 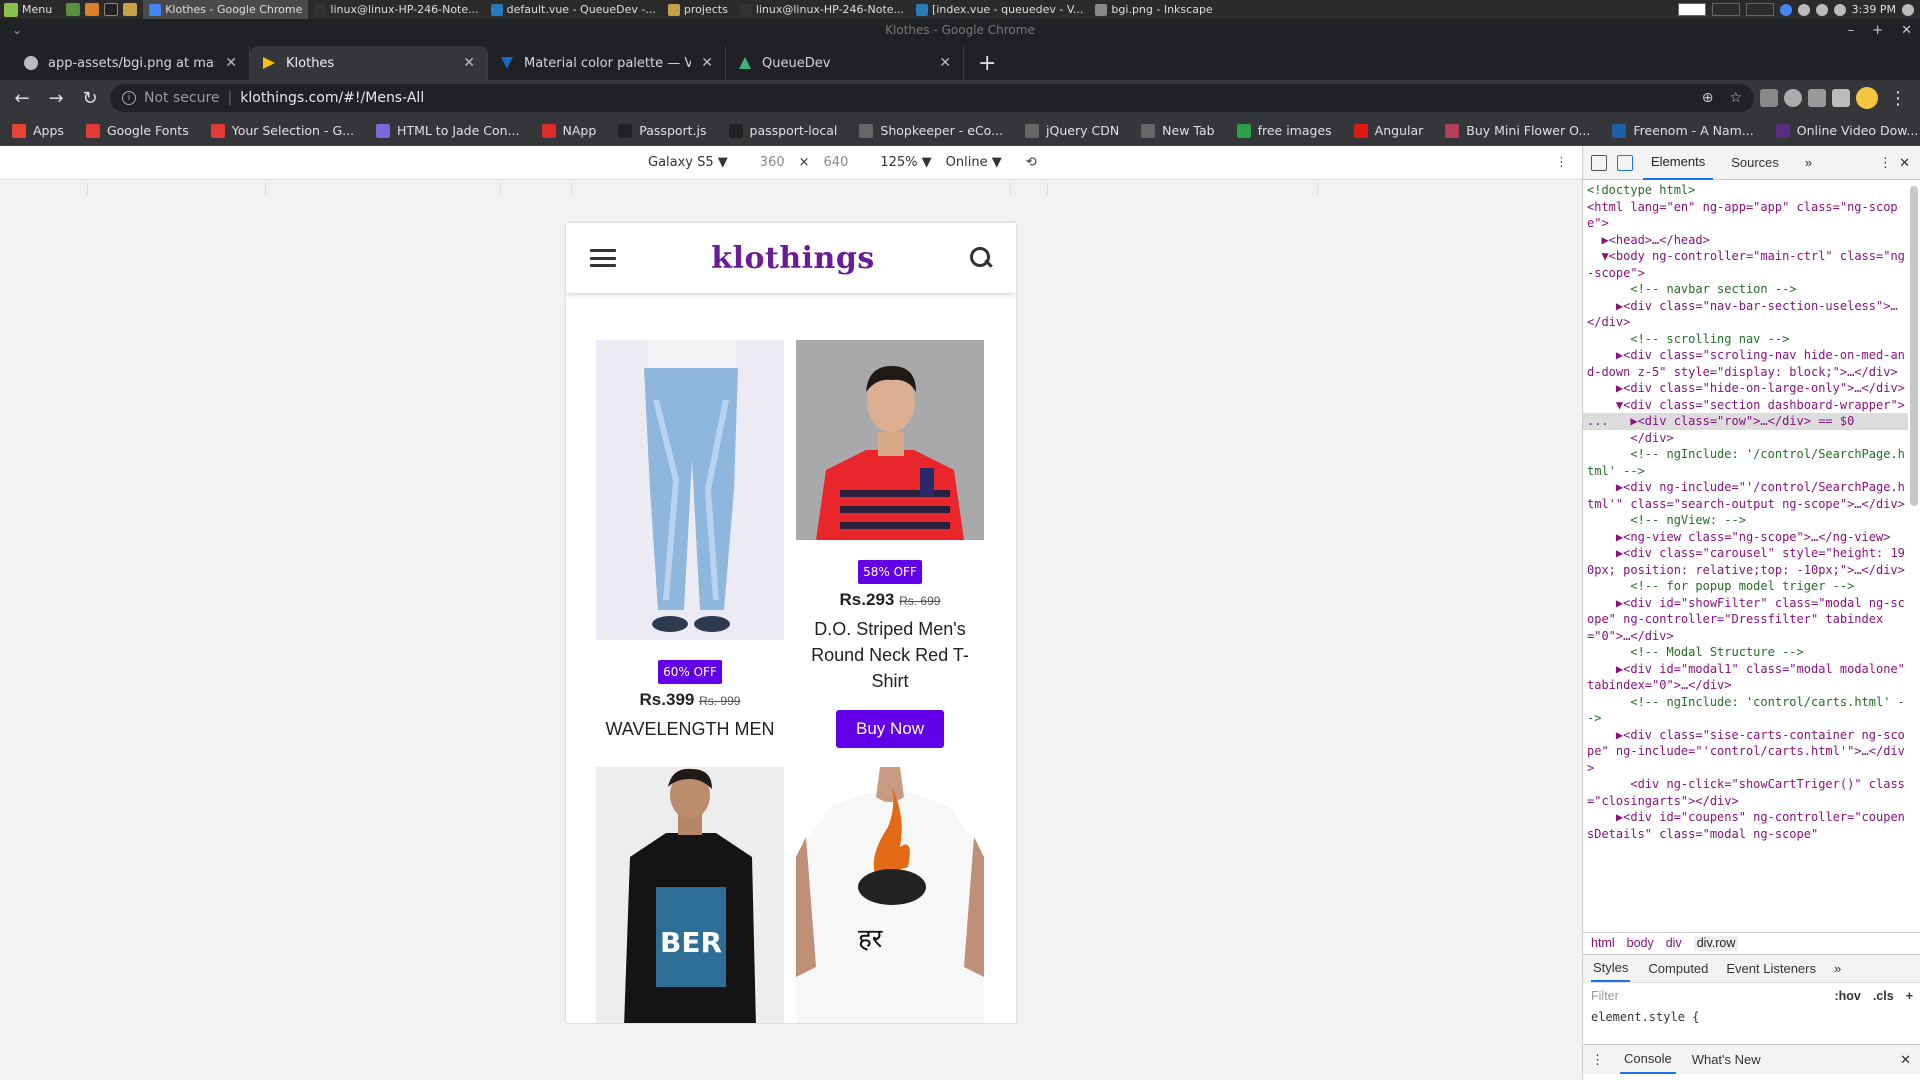 What do you see at coordinates (1906, 30) in the screenshot?
I see `close-icon: ✕` at bounding box center [1906, 30].